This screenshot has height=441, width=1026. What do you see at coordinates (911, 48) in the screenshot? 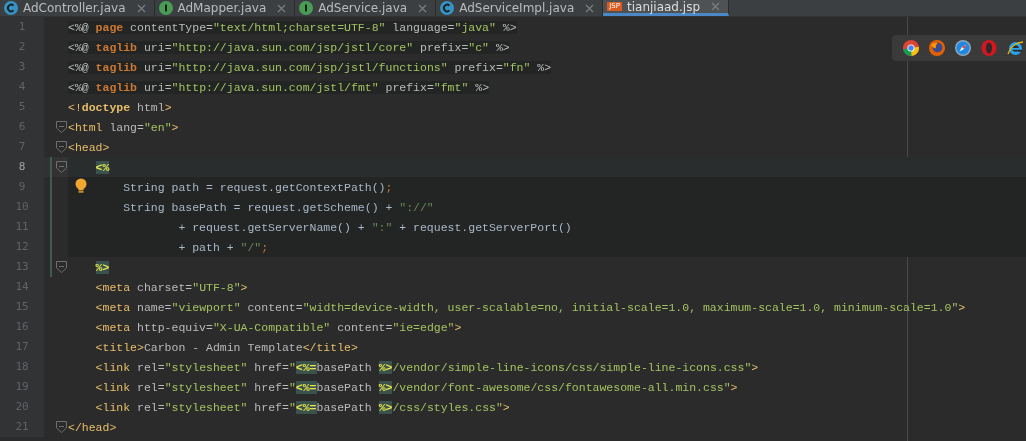
I see `chrome-browser-icon` at bounding box center [911, 48].